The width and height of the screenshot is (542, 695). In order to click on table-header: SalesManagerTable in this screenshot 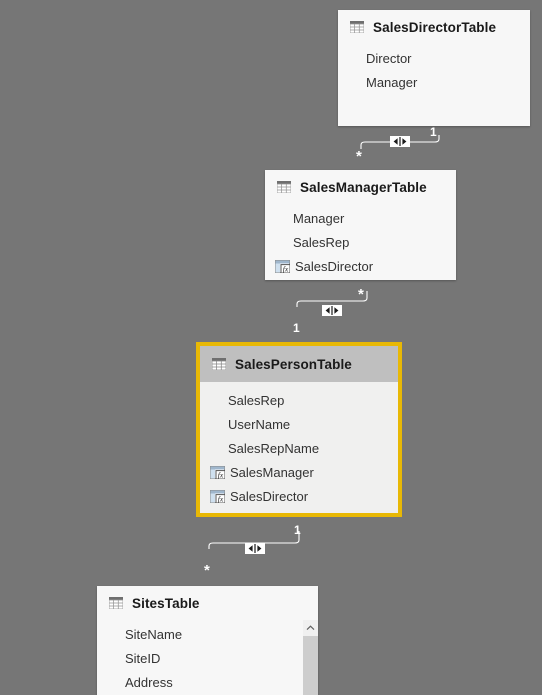, I will do `click(360, 187)`.